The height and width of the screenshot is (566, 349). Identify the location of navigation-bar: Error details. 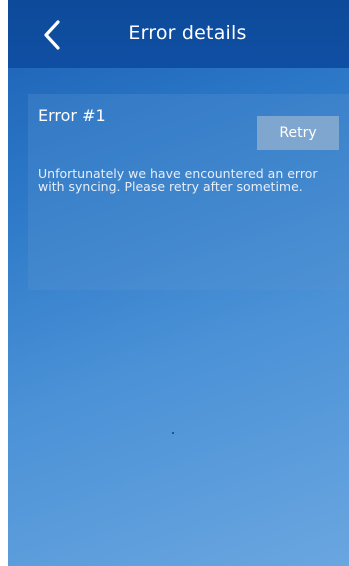
(178, 34).